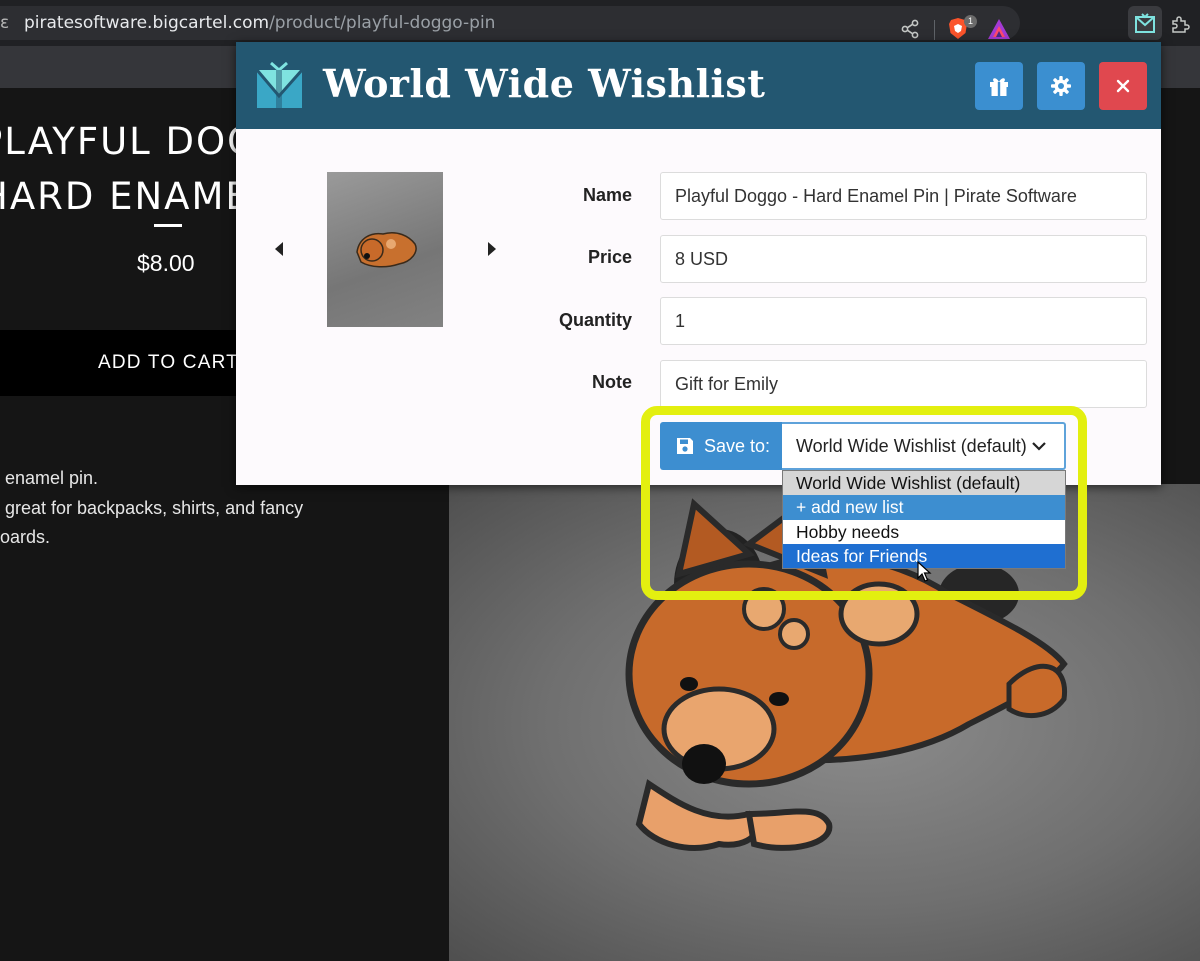  Describe the element at coordinates (911, 446) in the screenshot. I see `list-select-value: World Wide Wishlist (default)` at that location.